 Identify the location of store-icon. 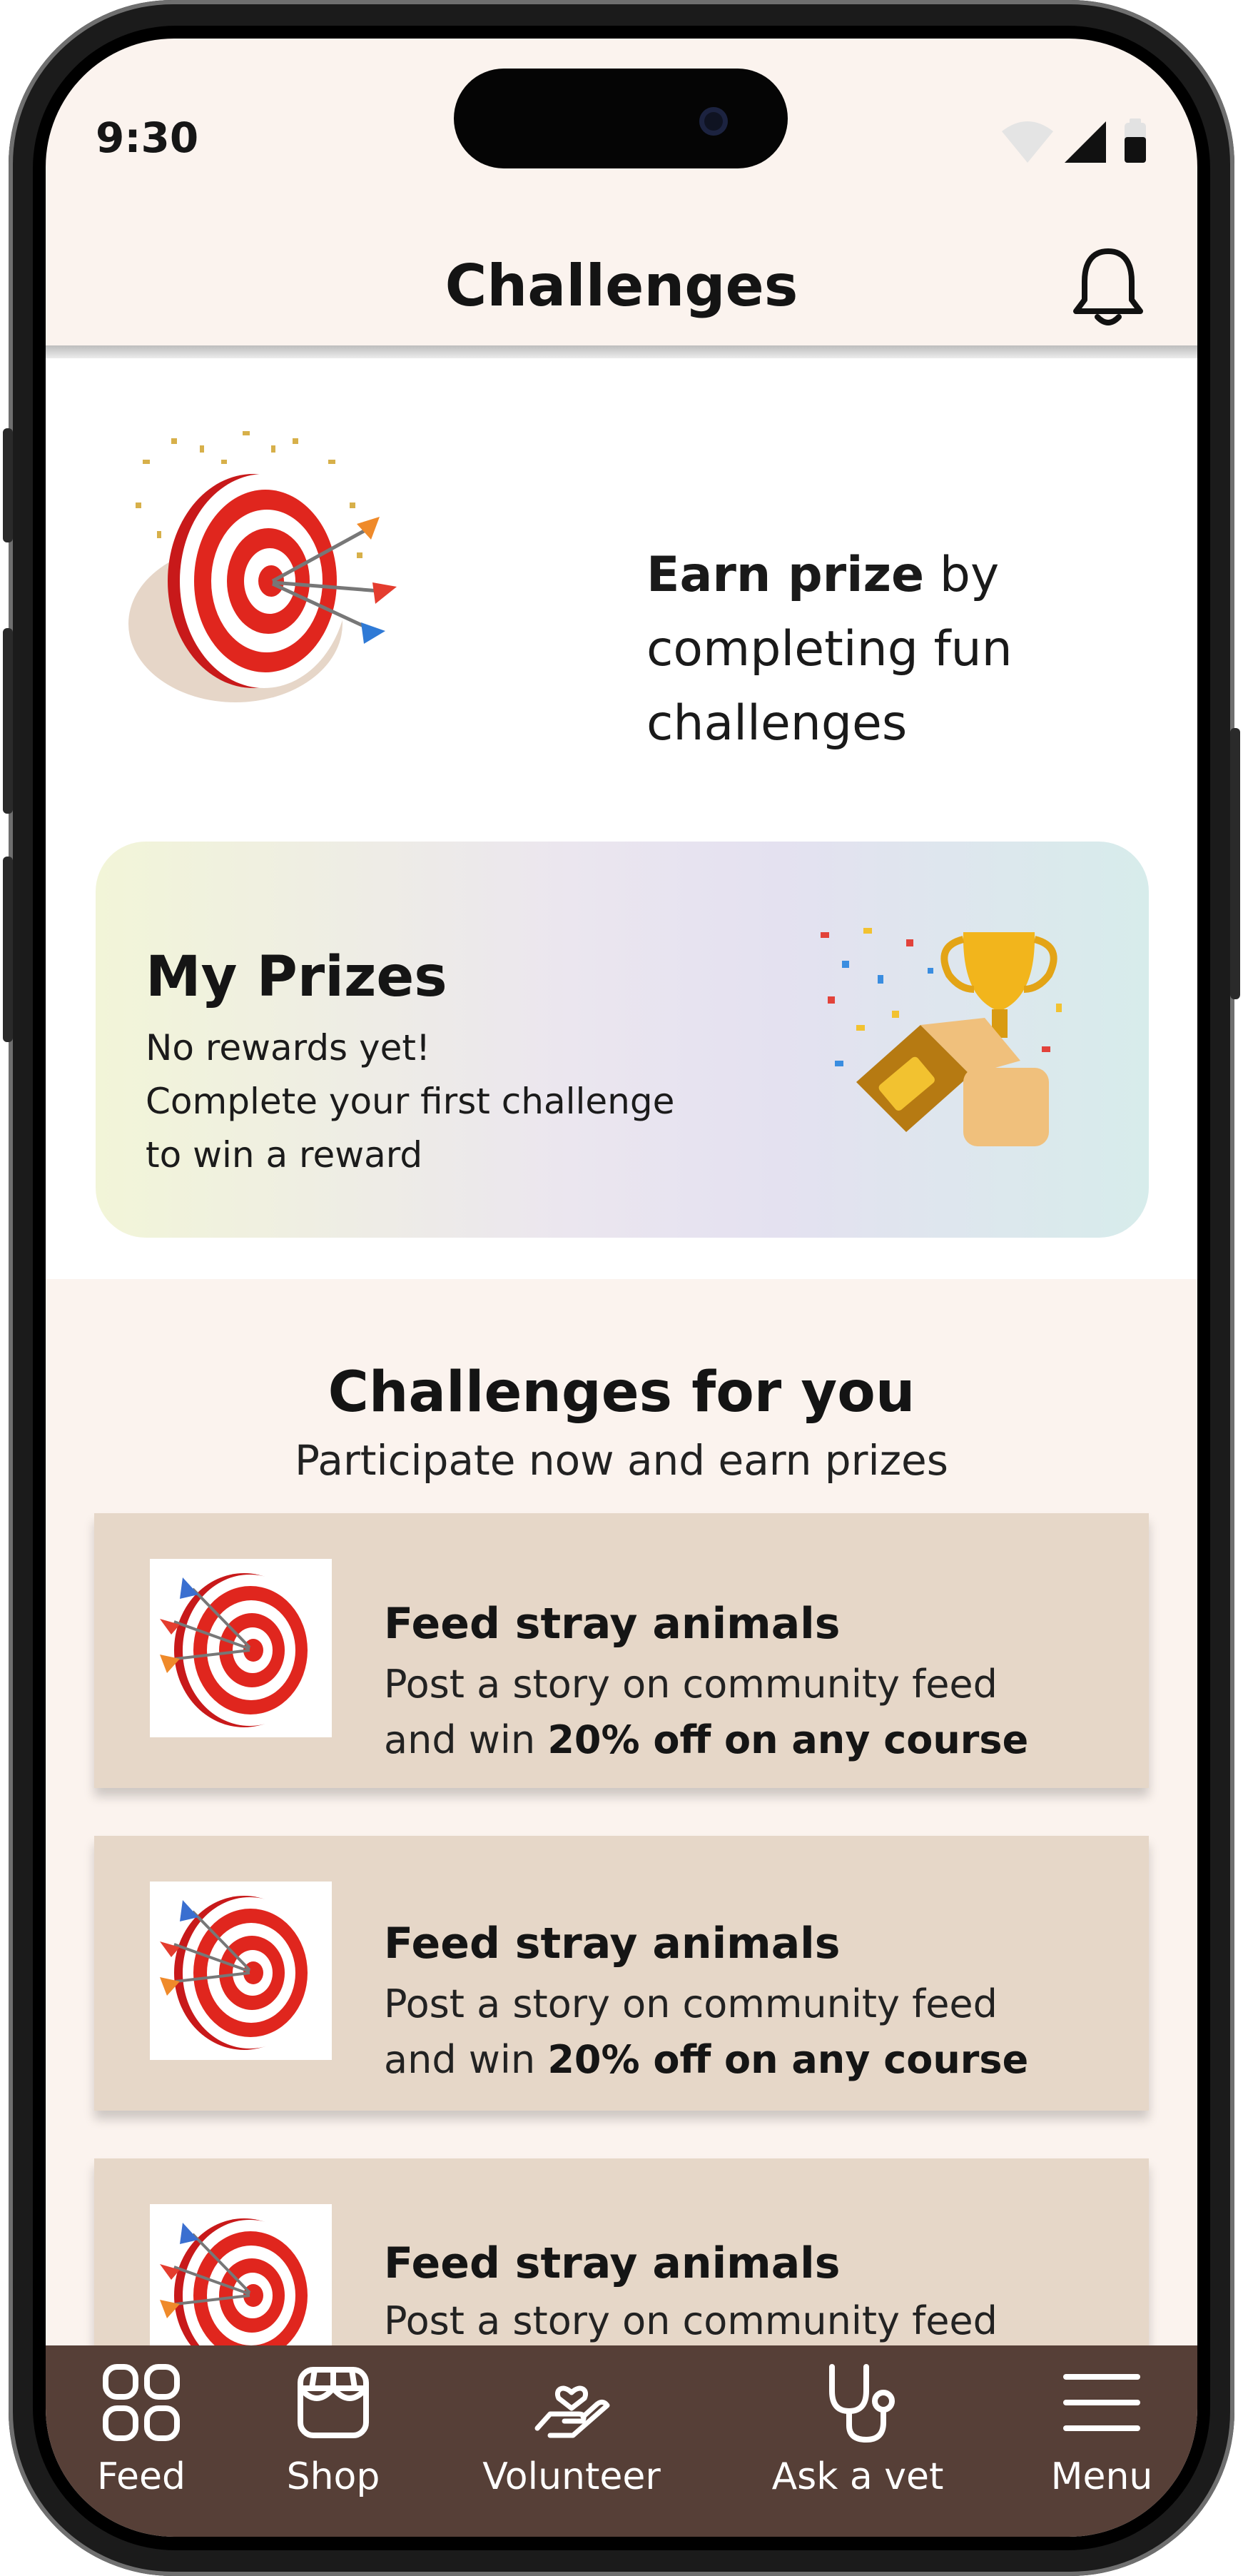
(333, 2402).